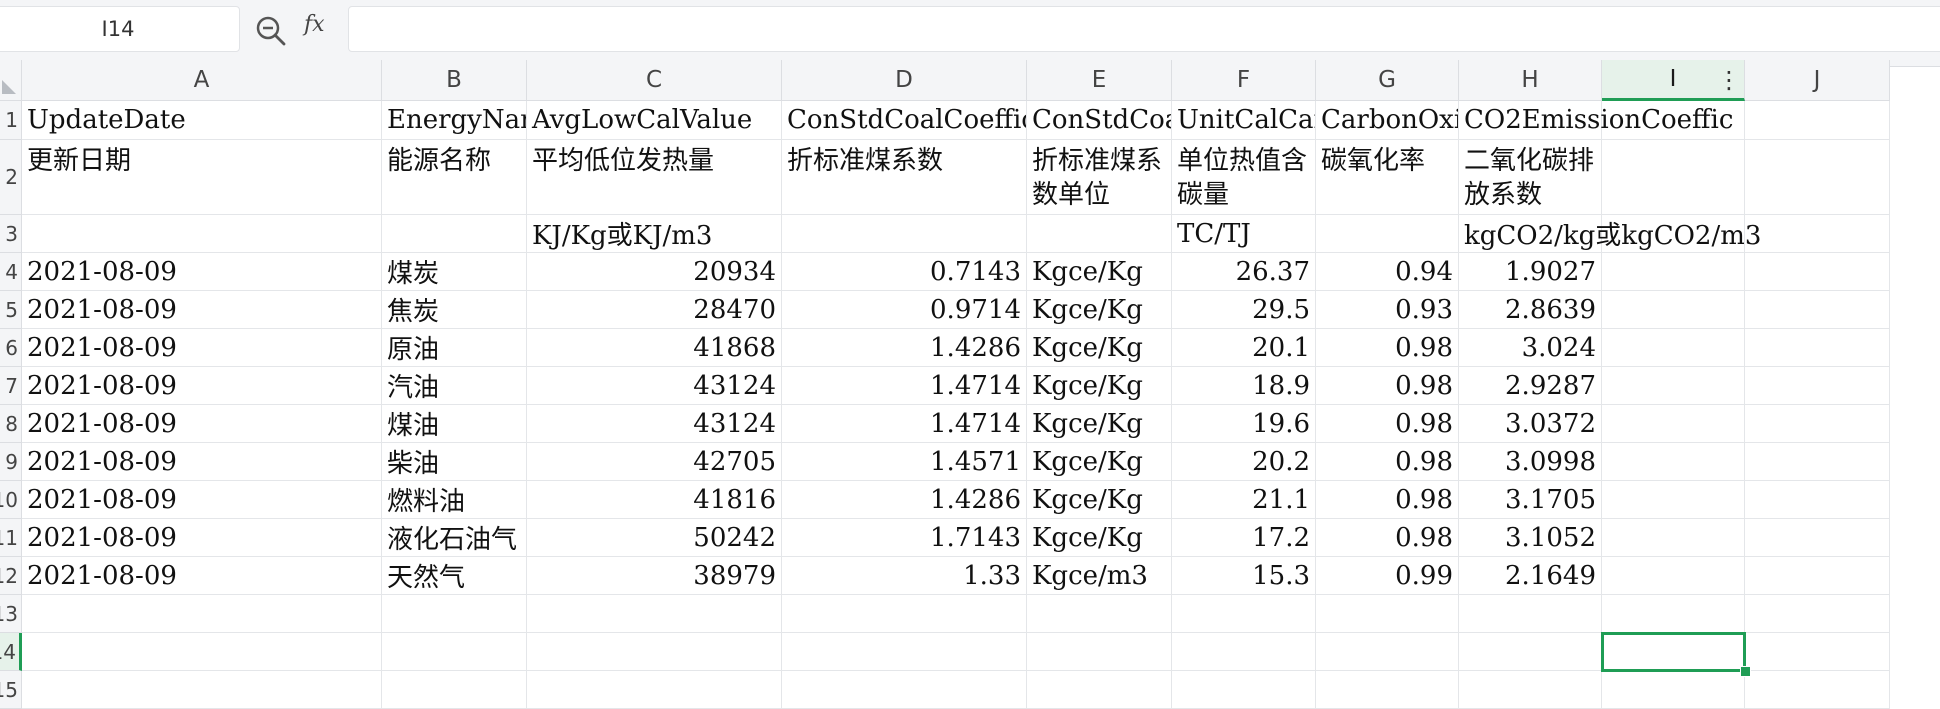 Image resolution: width=1940 pixels, height=709 pixels. I want to click on cell-e12: Kgce/m3, so click(1099, 576).